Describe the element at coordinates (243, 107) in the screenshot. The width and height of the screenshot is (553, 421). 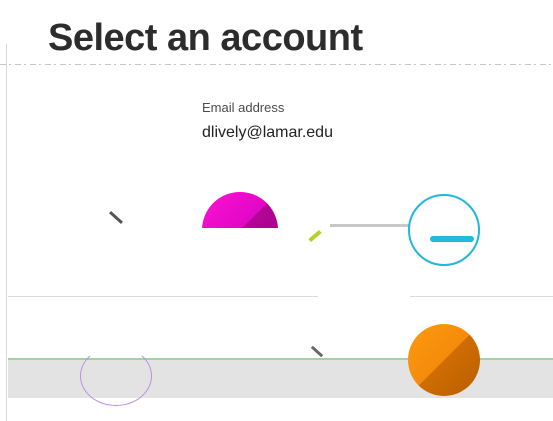
I see `email-label: Email address` at that location.